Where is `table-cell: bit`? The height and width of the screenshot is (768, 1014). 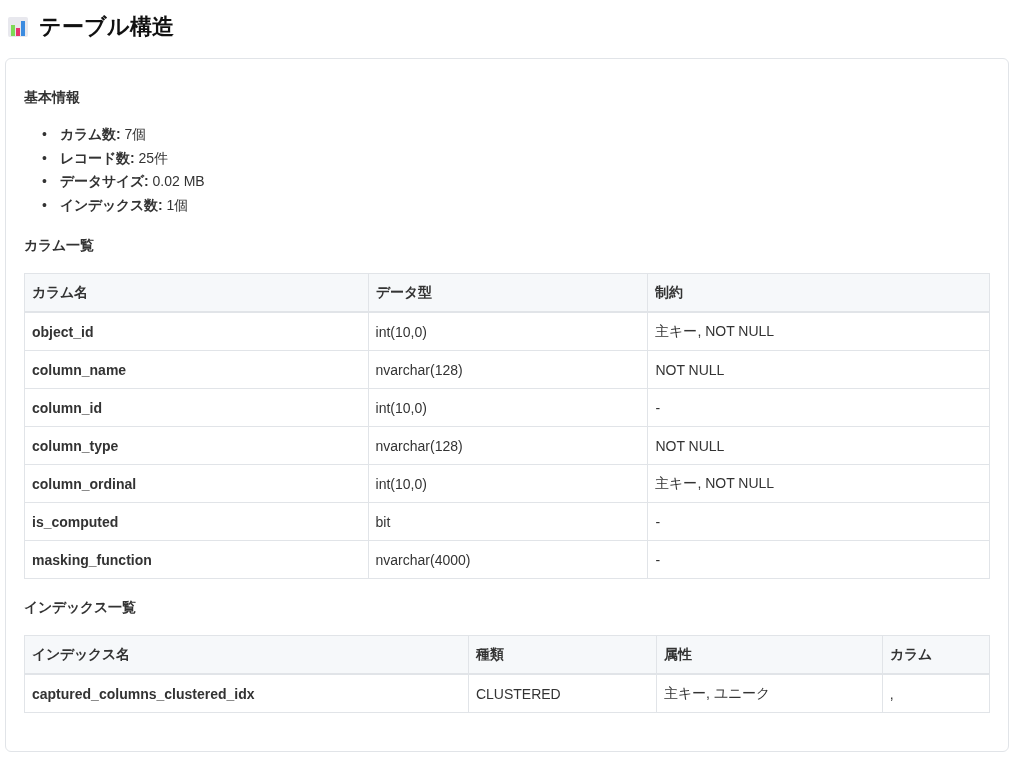
table-cell: bit is located at coordinates (508, 521).